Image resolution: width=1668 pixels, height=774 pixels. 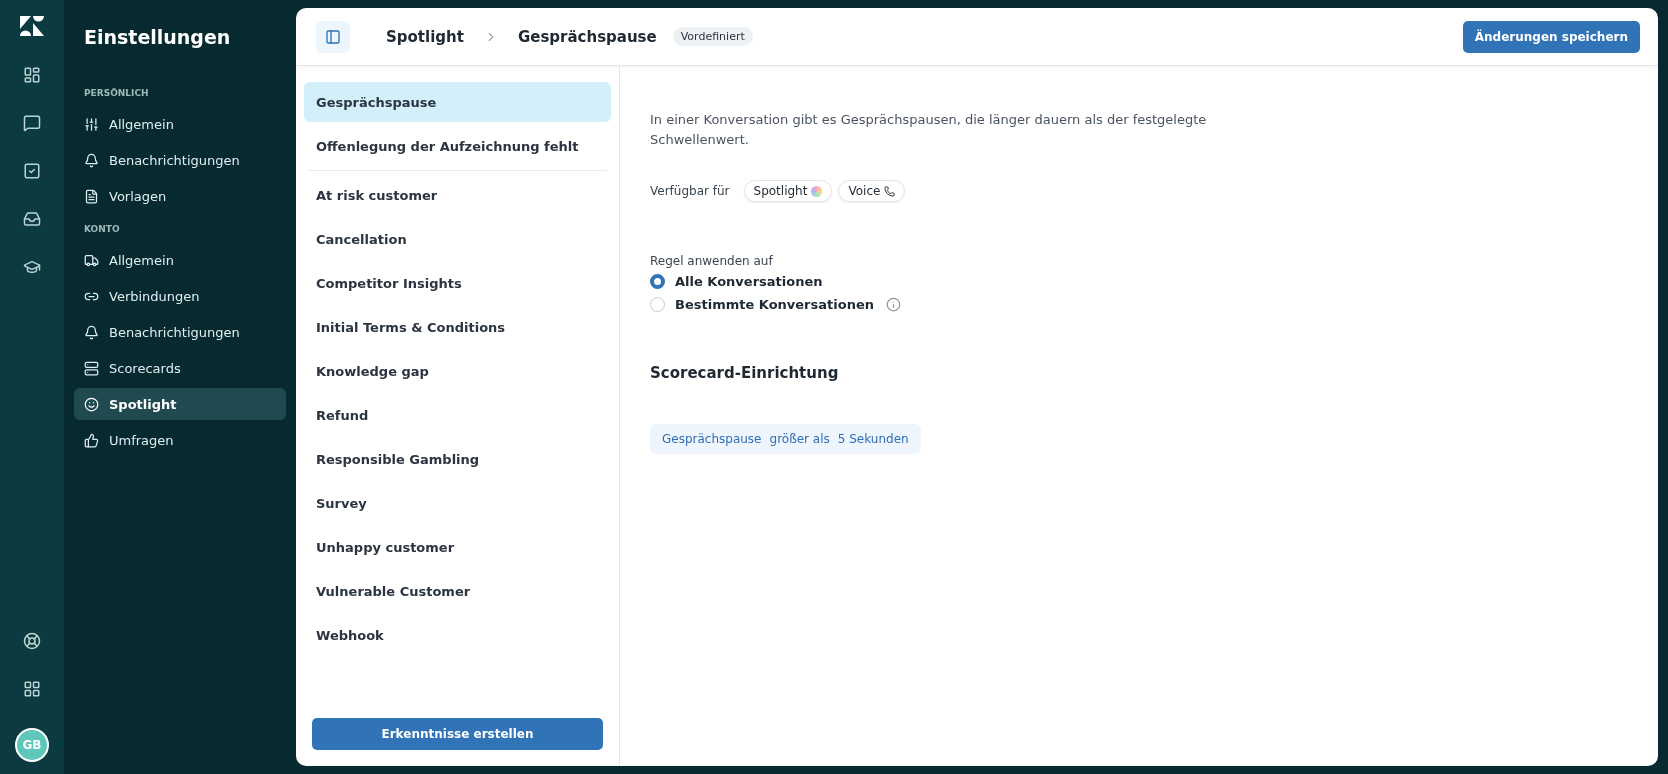 I want to click on insight-list-item: Webhook, so click(x=457, y=635).